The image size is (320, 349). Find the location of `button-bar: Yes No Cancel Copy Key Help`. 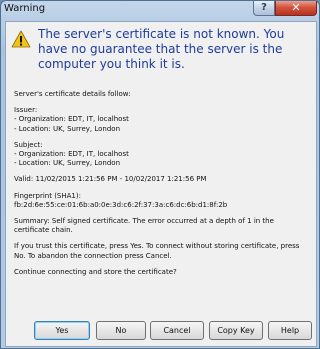

button-bar: Yes No Cancel Copy Key Help is located at coordinates (161, 331).